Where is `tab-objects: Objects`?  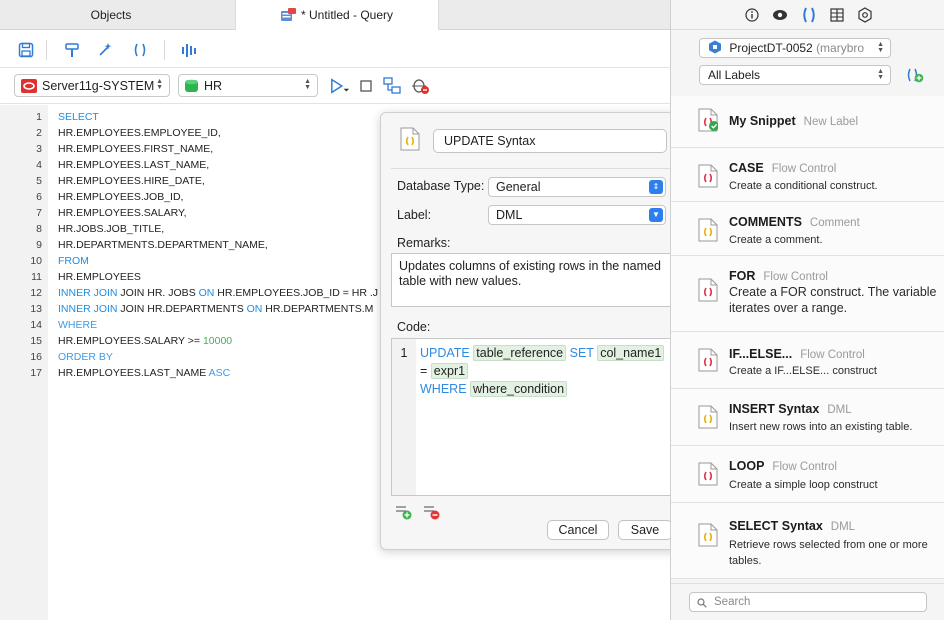
tab-objects: Objects is located at coordinates (111, 15).